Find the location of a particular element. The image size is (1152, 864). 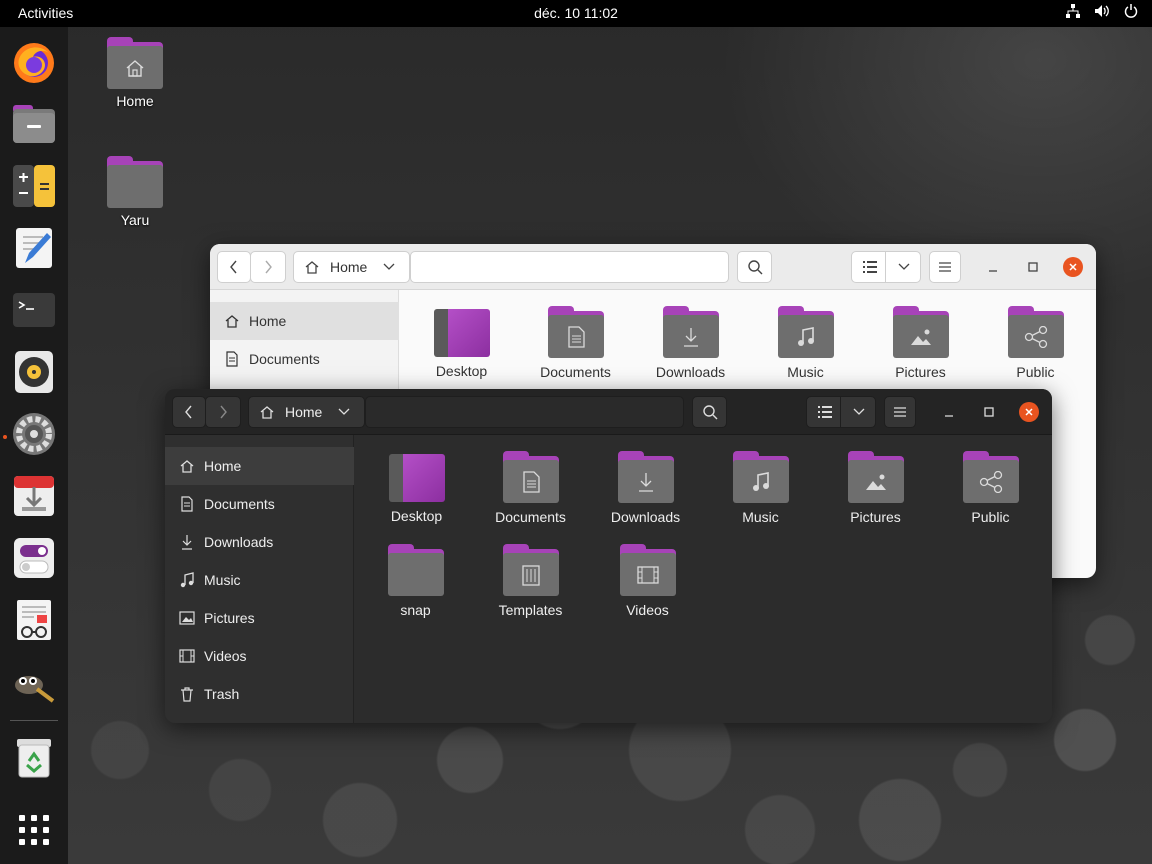

sidebar-item-downloads: Downloads is located at coordinates (259, 542).